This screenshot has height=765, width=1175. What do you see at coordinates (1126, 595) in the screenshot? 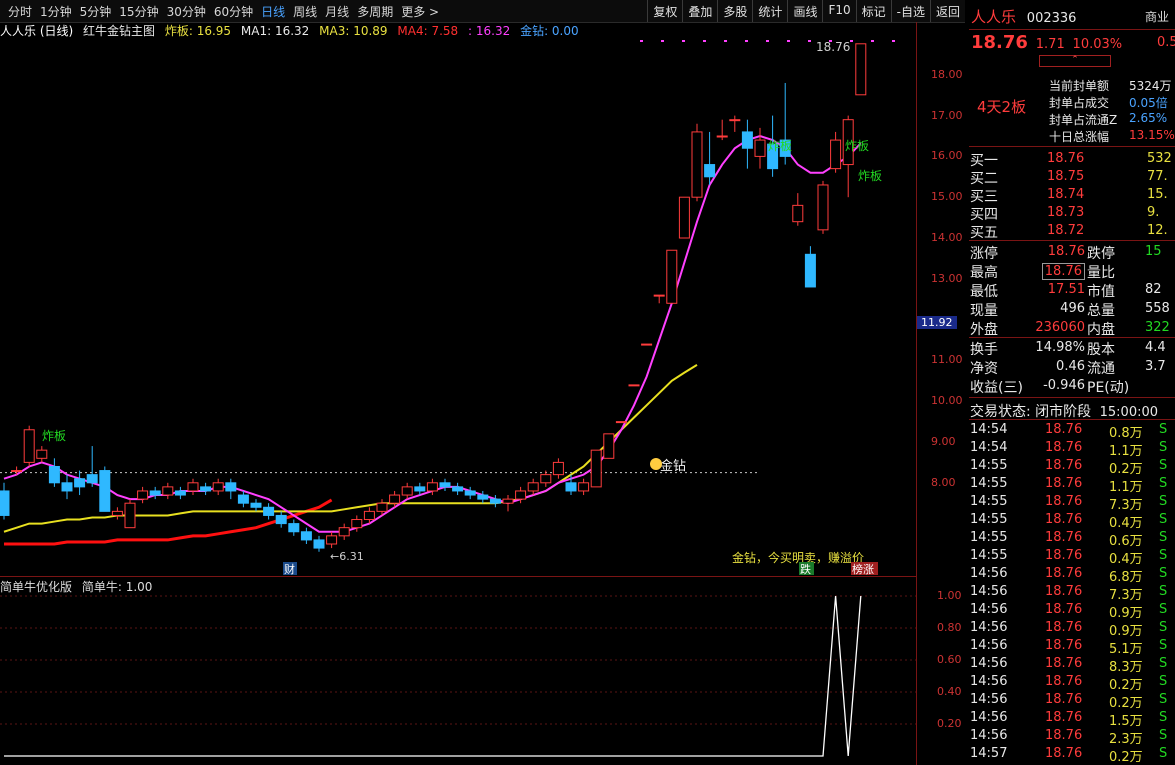
I see `tick-volume: 7.3万` at bounding box center [1126, 595].